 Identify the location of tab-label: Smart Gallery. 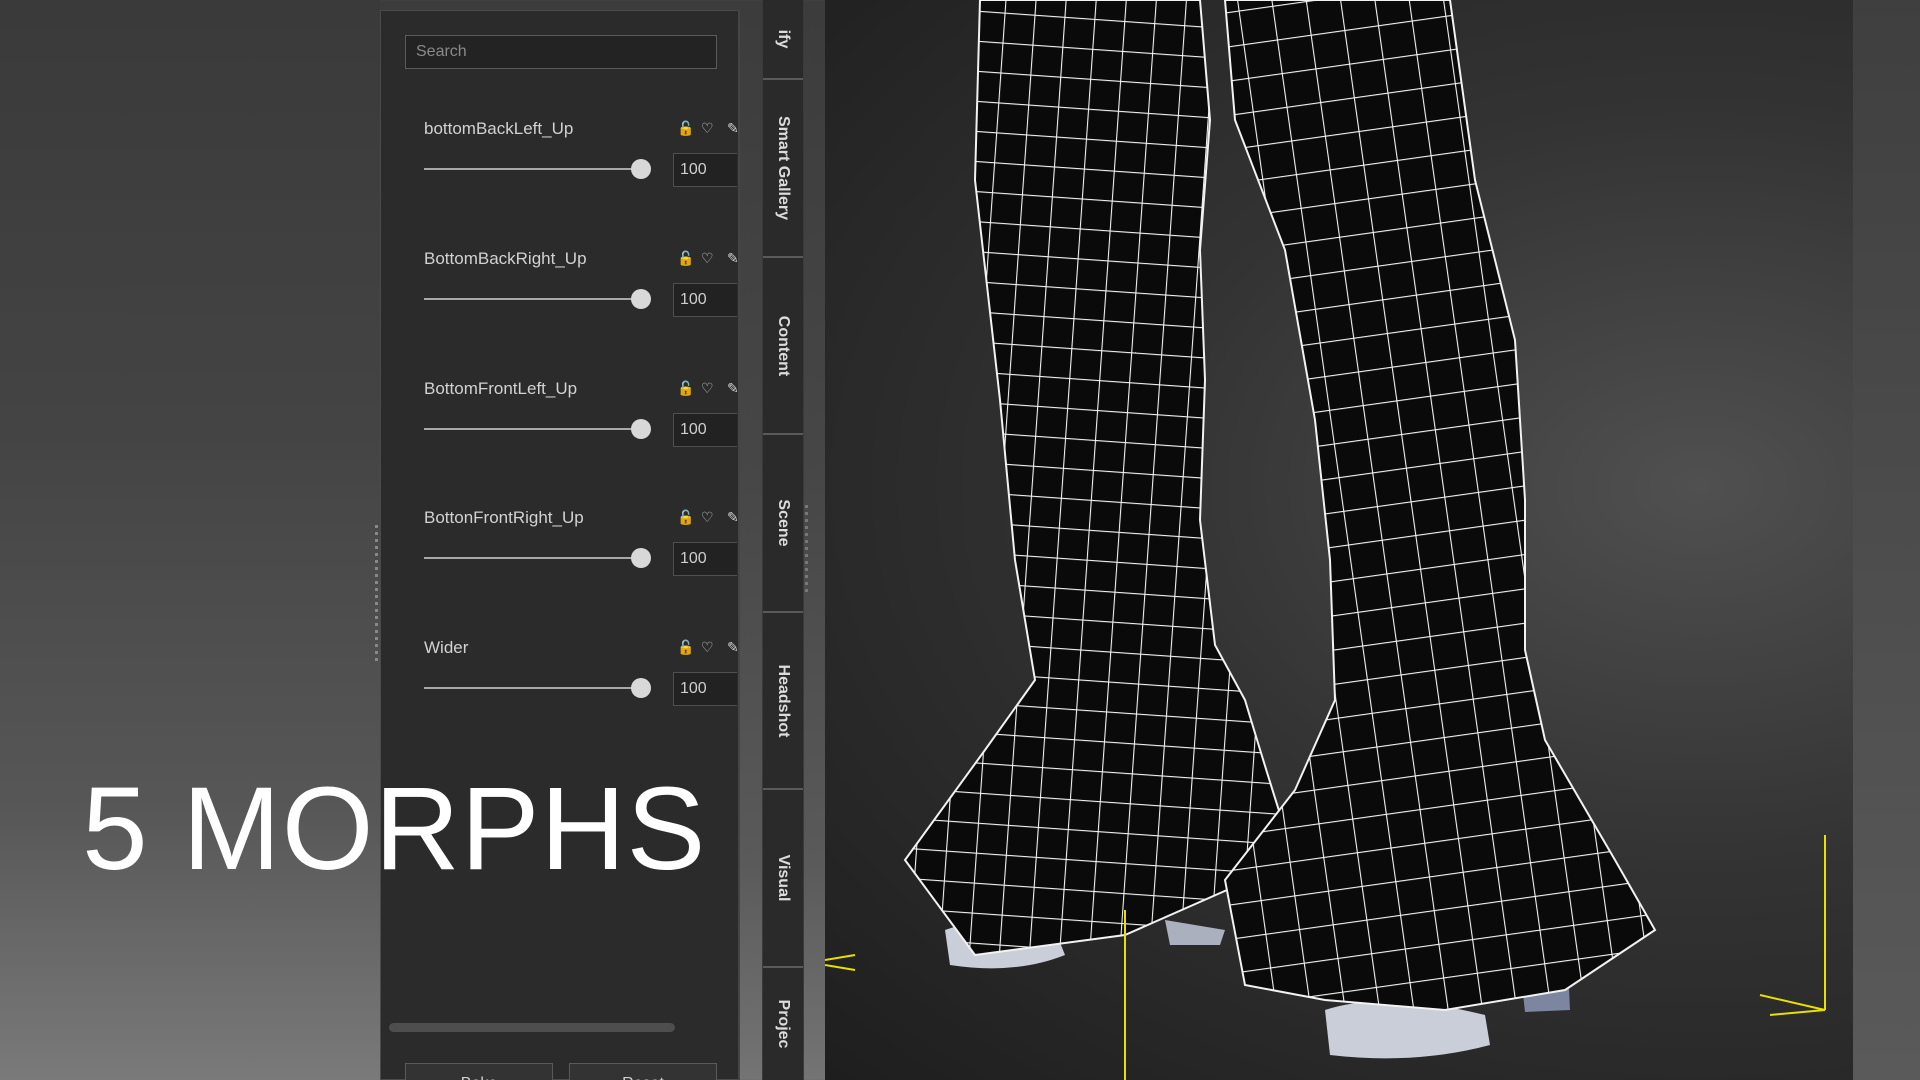
(783, 168).